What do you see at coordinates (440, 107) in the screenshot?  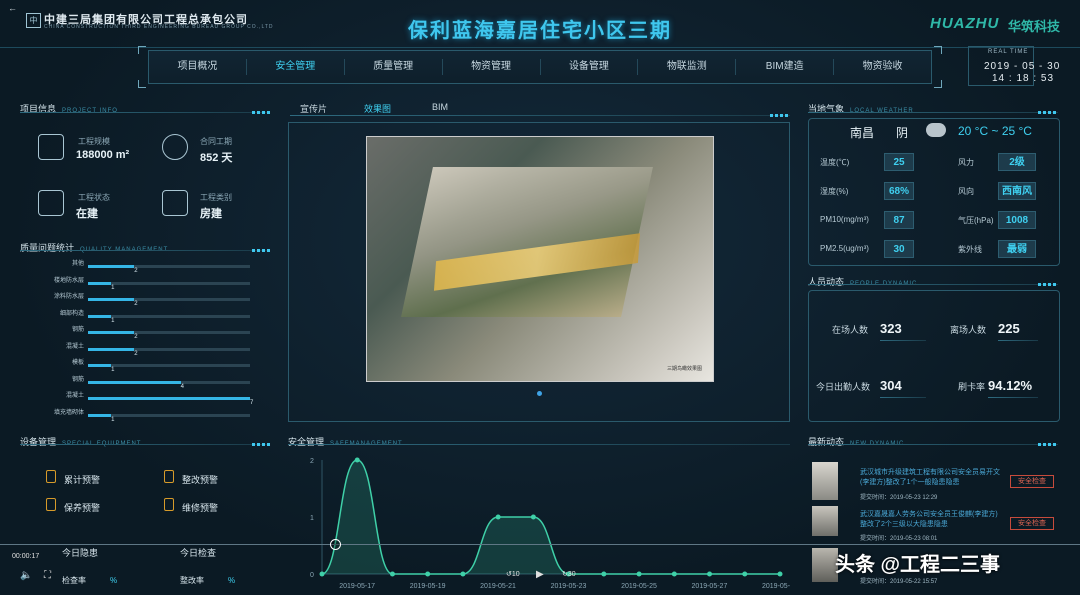 I see `tab-bim: BIM` at bounding box center [440, 107].